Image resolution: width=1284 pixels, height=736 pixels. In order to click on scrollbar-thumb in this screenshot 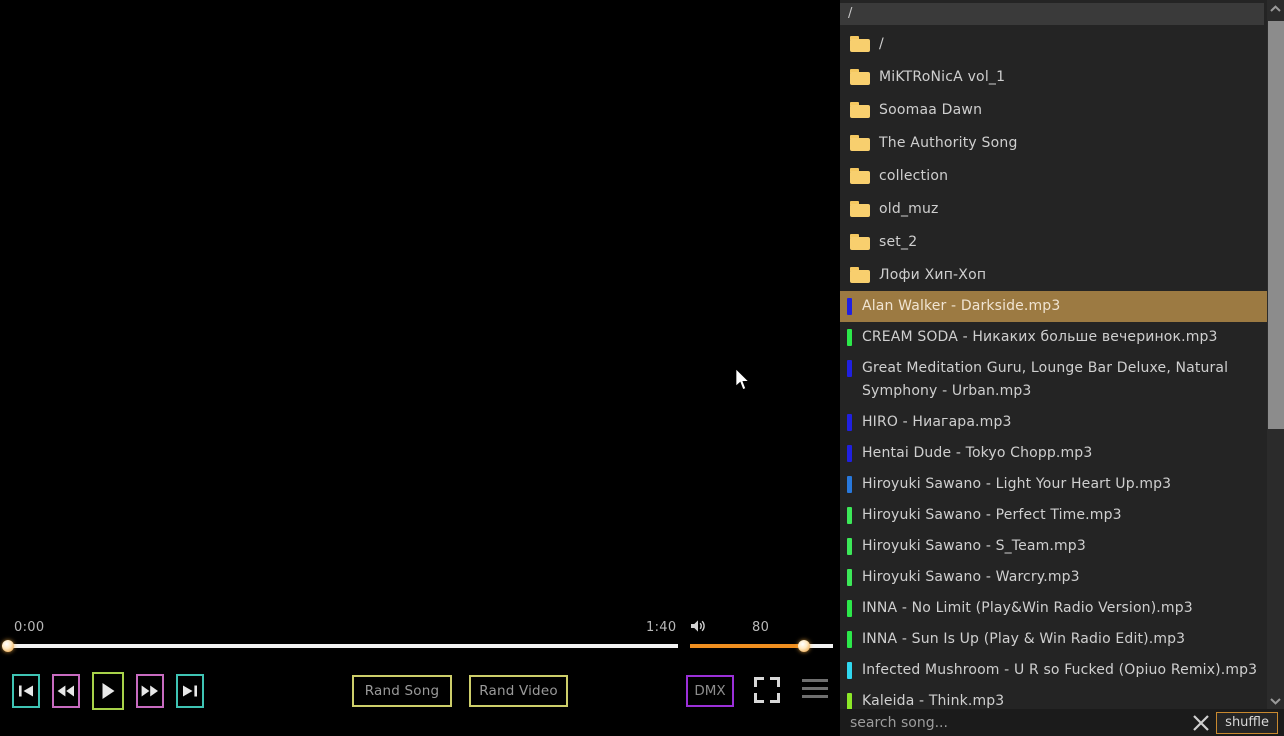, I will do `click(1276, 225)`.